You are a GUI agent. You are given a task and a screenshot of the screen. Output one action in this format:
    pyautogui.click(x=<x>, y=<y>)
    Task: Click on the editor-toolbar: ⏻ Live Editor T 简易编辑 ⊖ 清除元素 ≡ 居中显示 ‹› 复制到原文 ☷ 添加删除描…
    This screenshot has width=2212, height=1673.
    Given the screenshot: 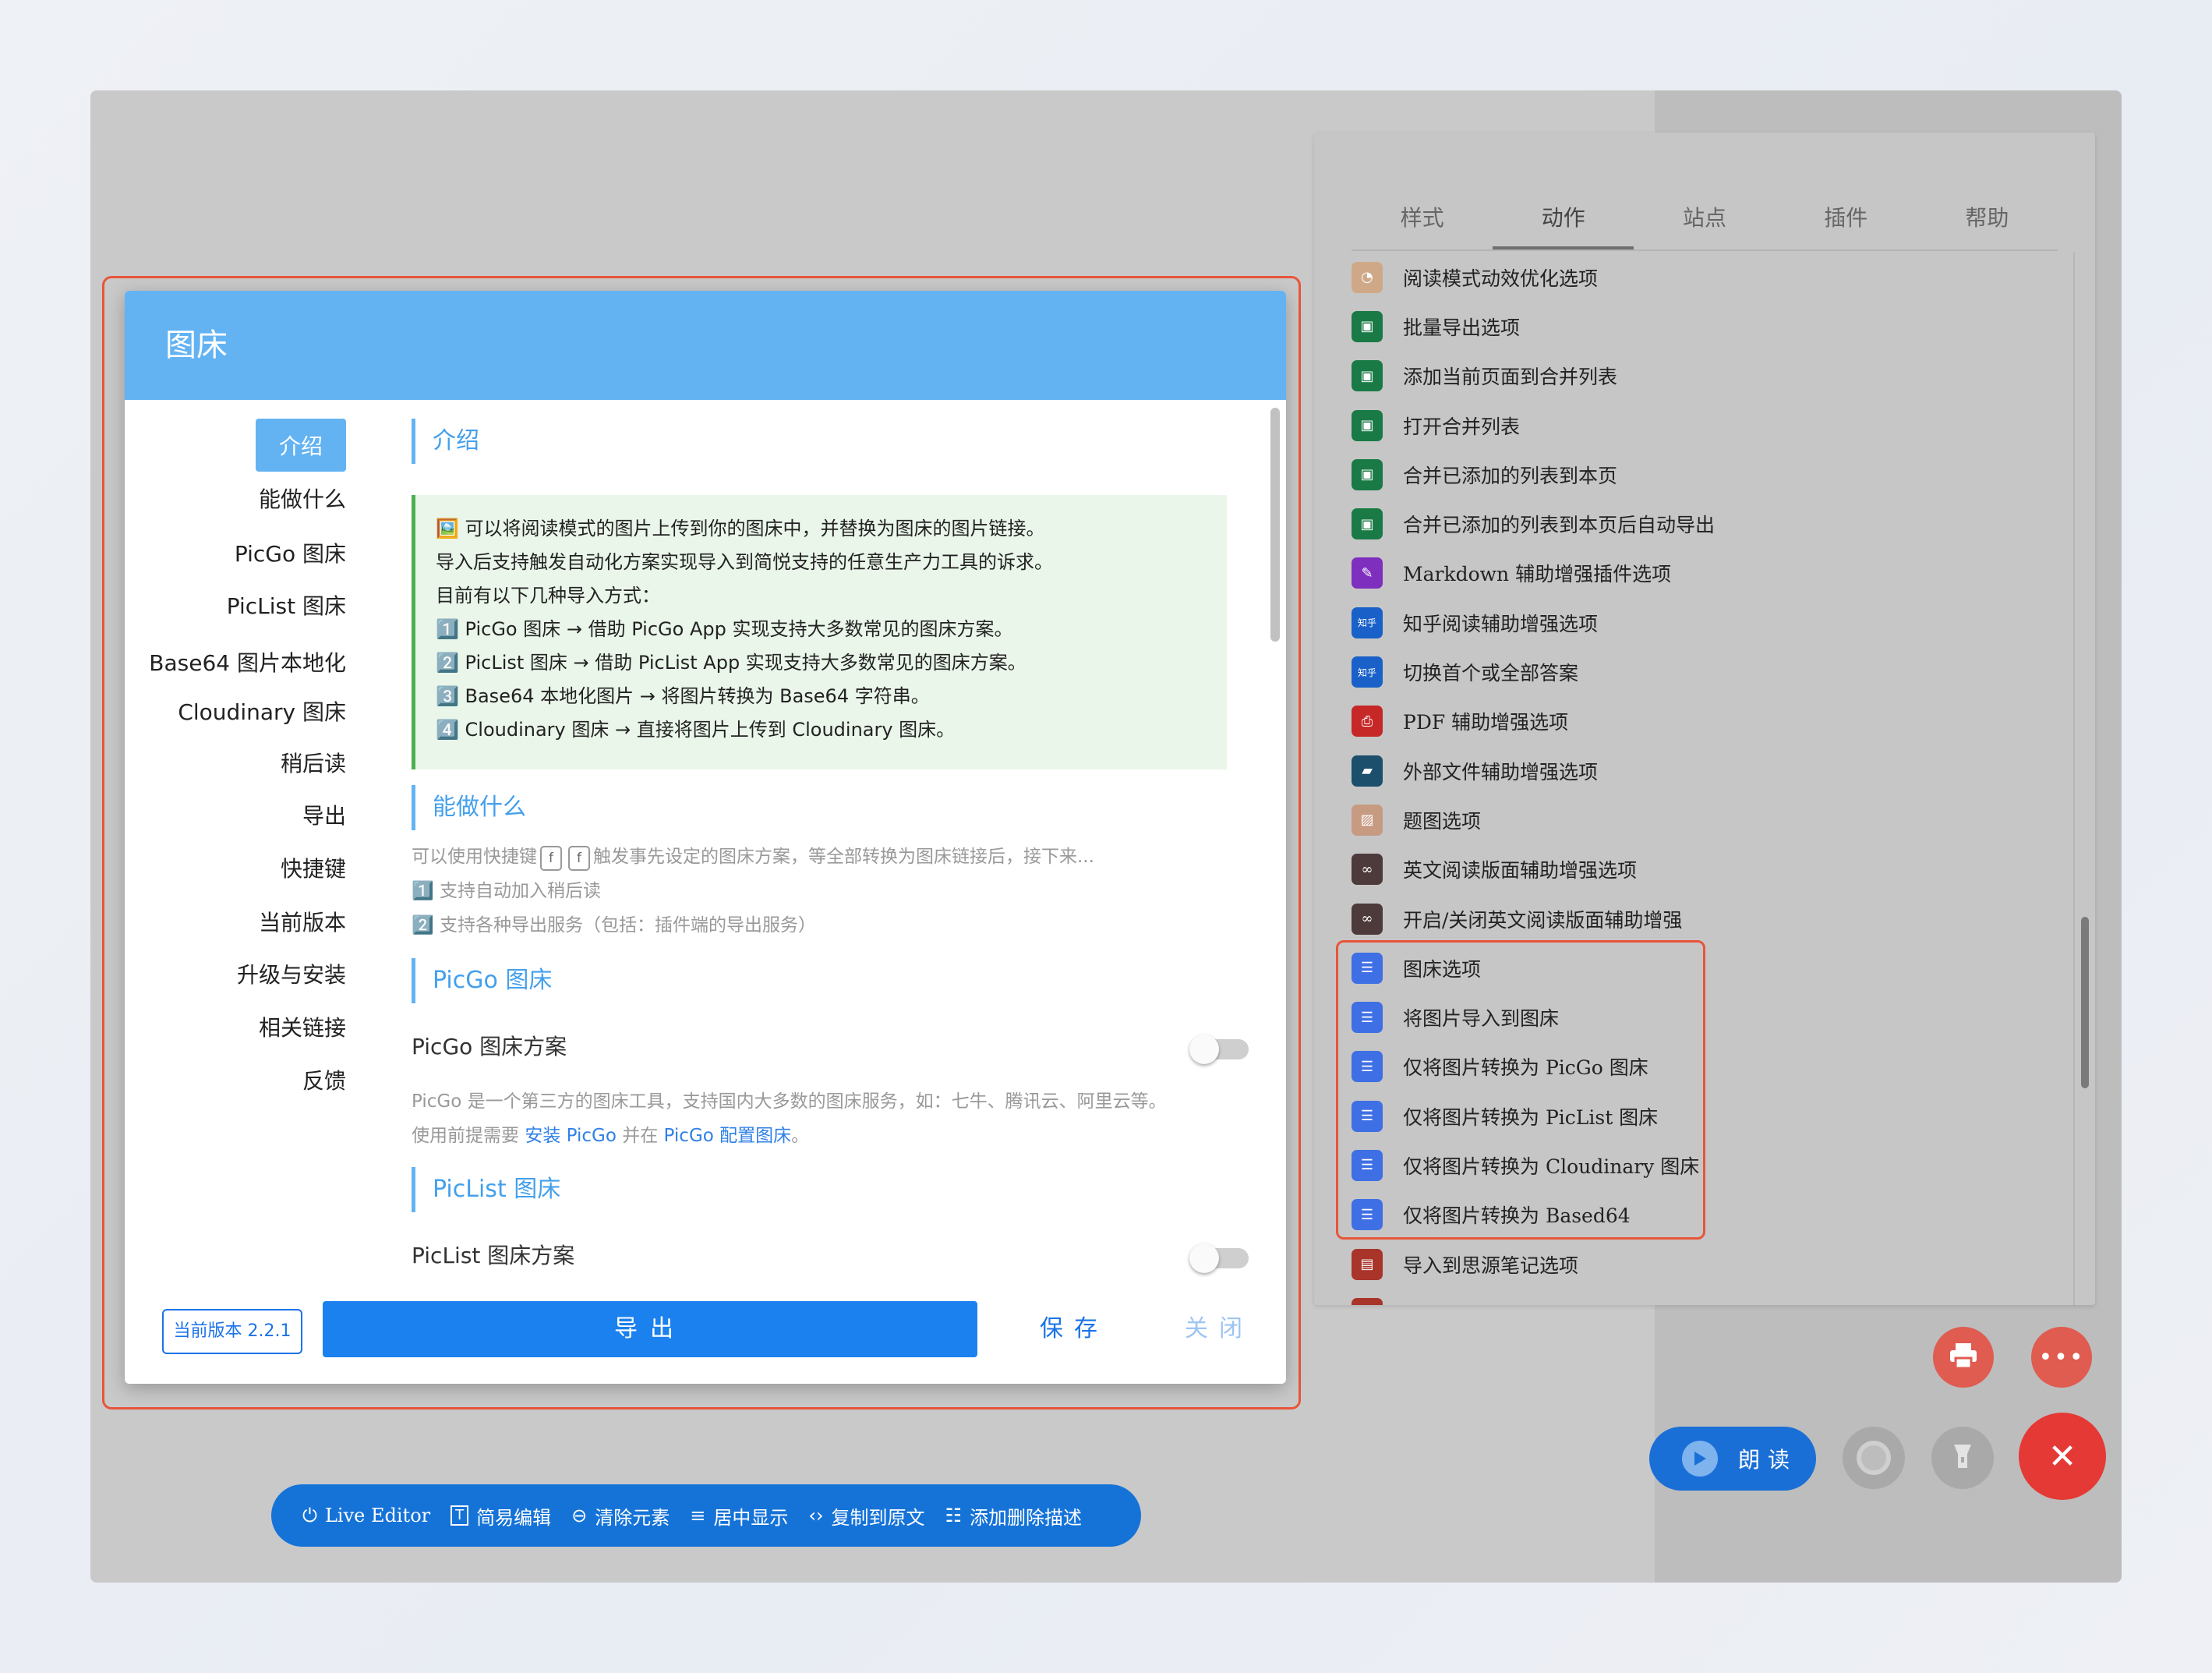 What is the action you would take?
    pyautogui.click(x=706, y=1515)
    